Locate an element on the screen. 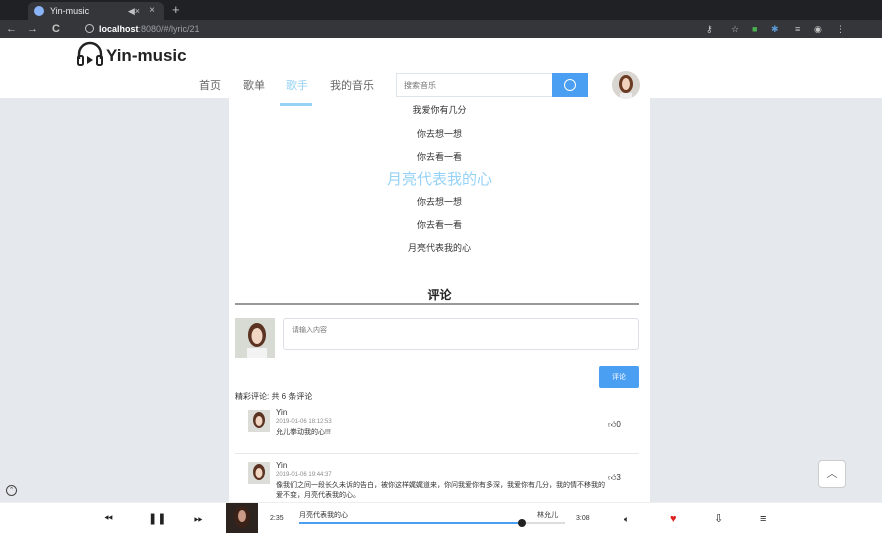 Image resolution: width=882 pixels, height=548 pixels. browser-tabstrip: Yin-music ◀× × + is located at coordinates (441, 10).